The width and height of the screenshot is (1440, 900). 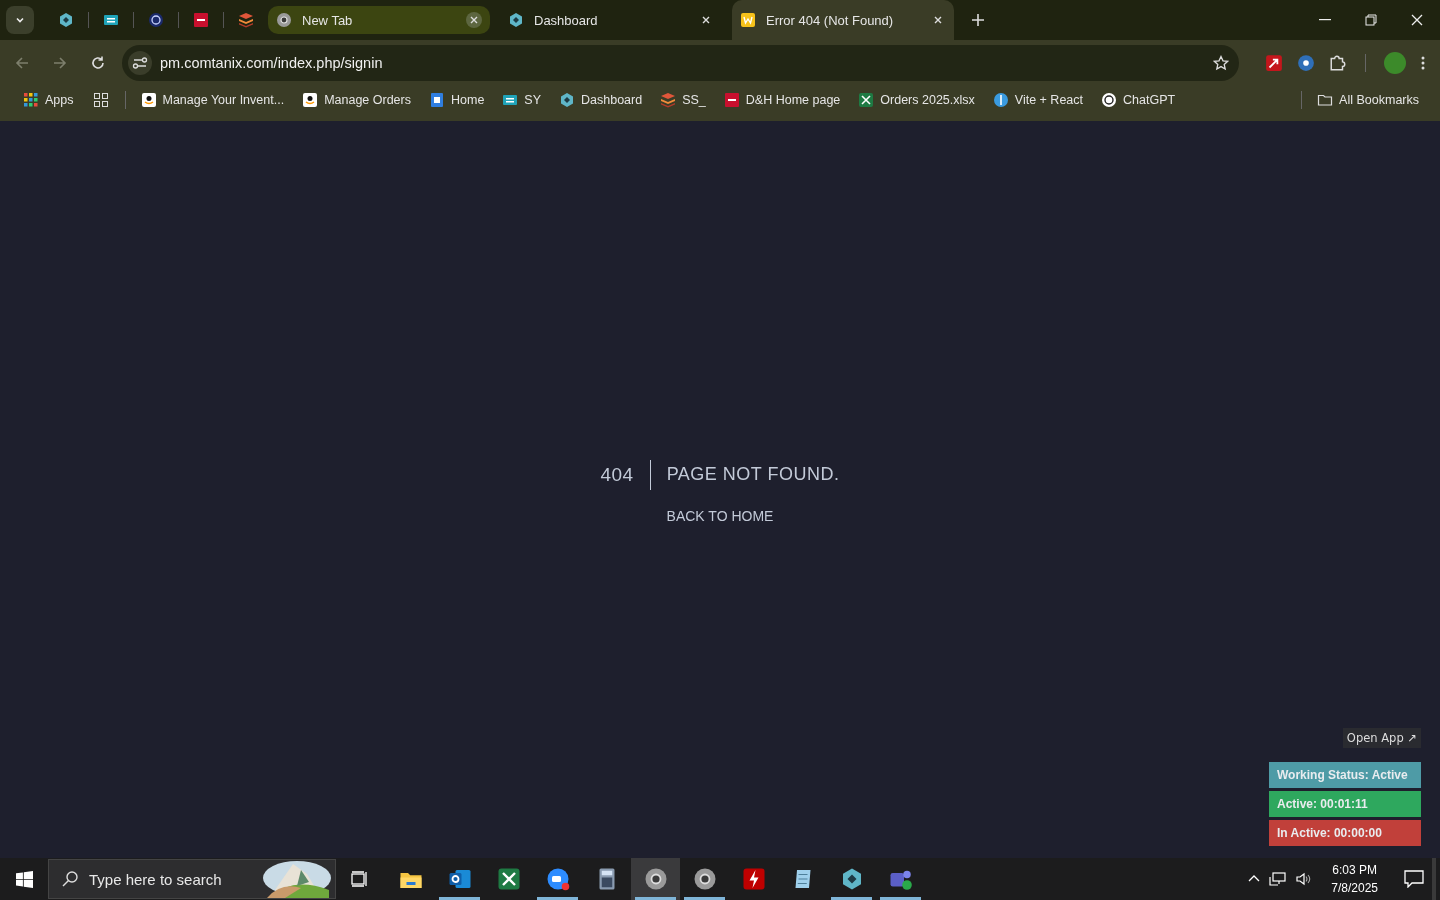 I want to click on all-bookmarks-link: All Bookmarks, so click(x=1368, y=100).